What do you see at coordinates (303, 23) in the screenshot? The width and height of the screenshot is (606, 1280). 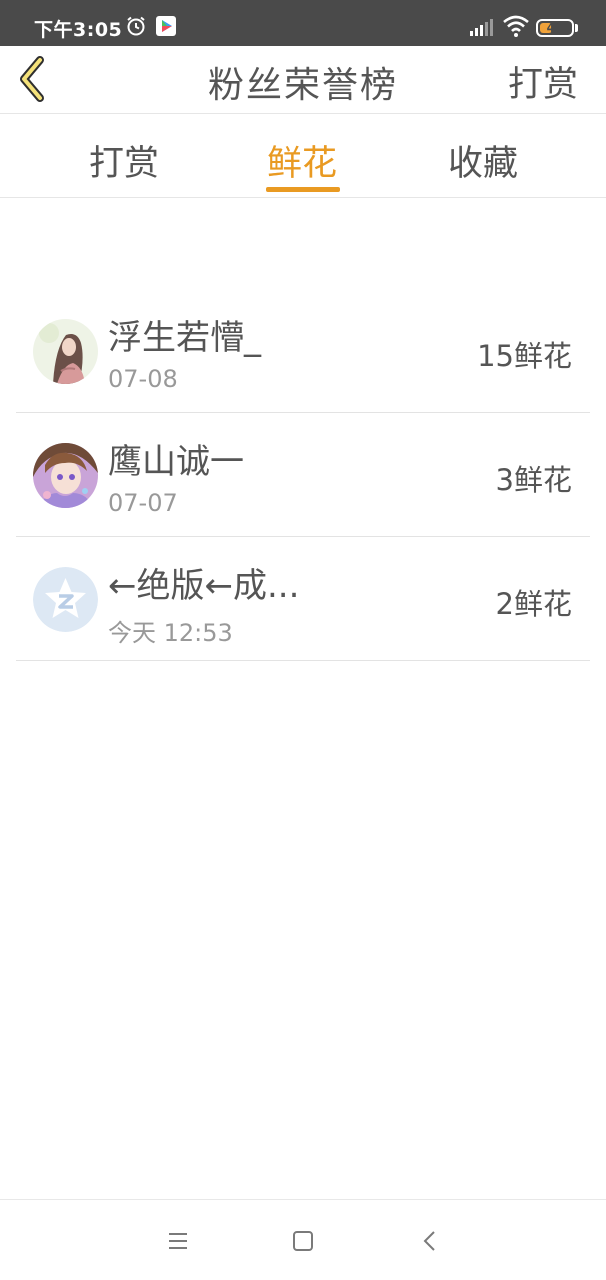 I see `status-bar: 下午3:05 40` at bounding box center [303, 23].